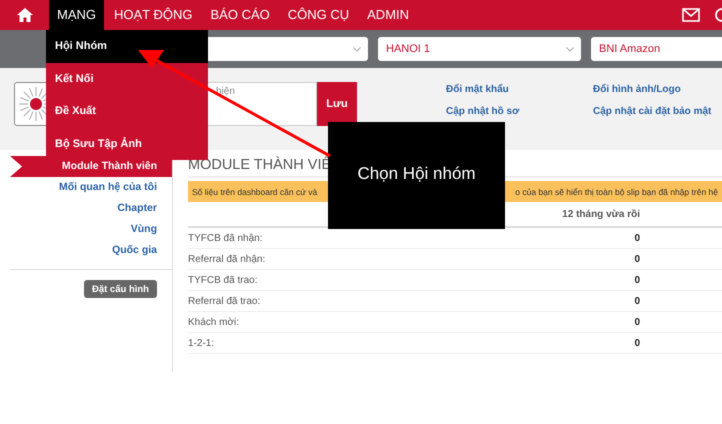 This screenshot has height=424, width=722. Describe the element at coordinates (616, 191) in the screenshot. I see `warning-text: o của bạn sẽ hiển thị toàn bộ slip bạn đã nhập trên hệ` at that location.